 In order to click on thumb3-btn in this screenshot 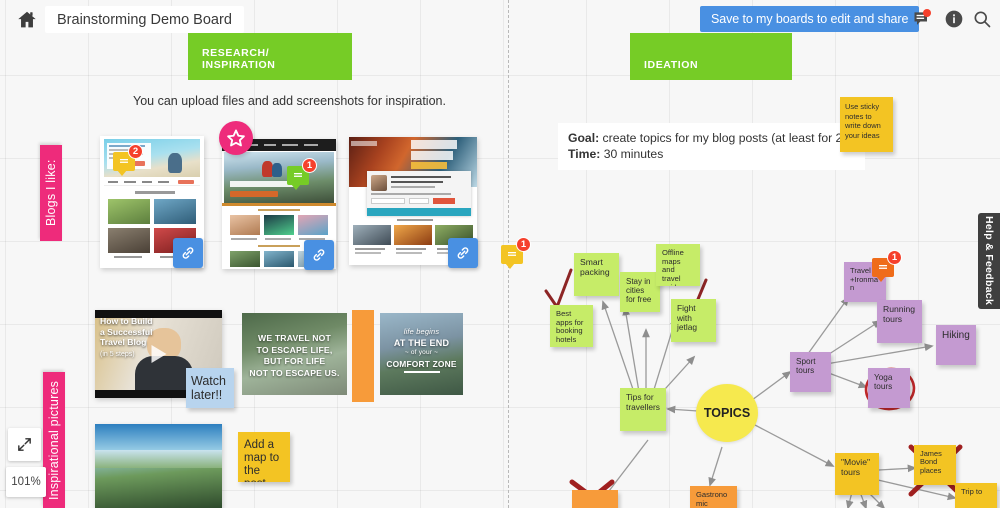, I will do `click(444, 201)`.